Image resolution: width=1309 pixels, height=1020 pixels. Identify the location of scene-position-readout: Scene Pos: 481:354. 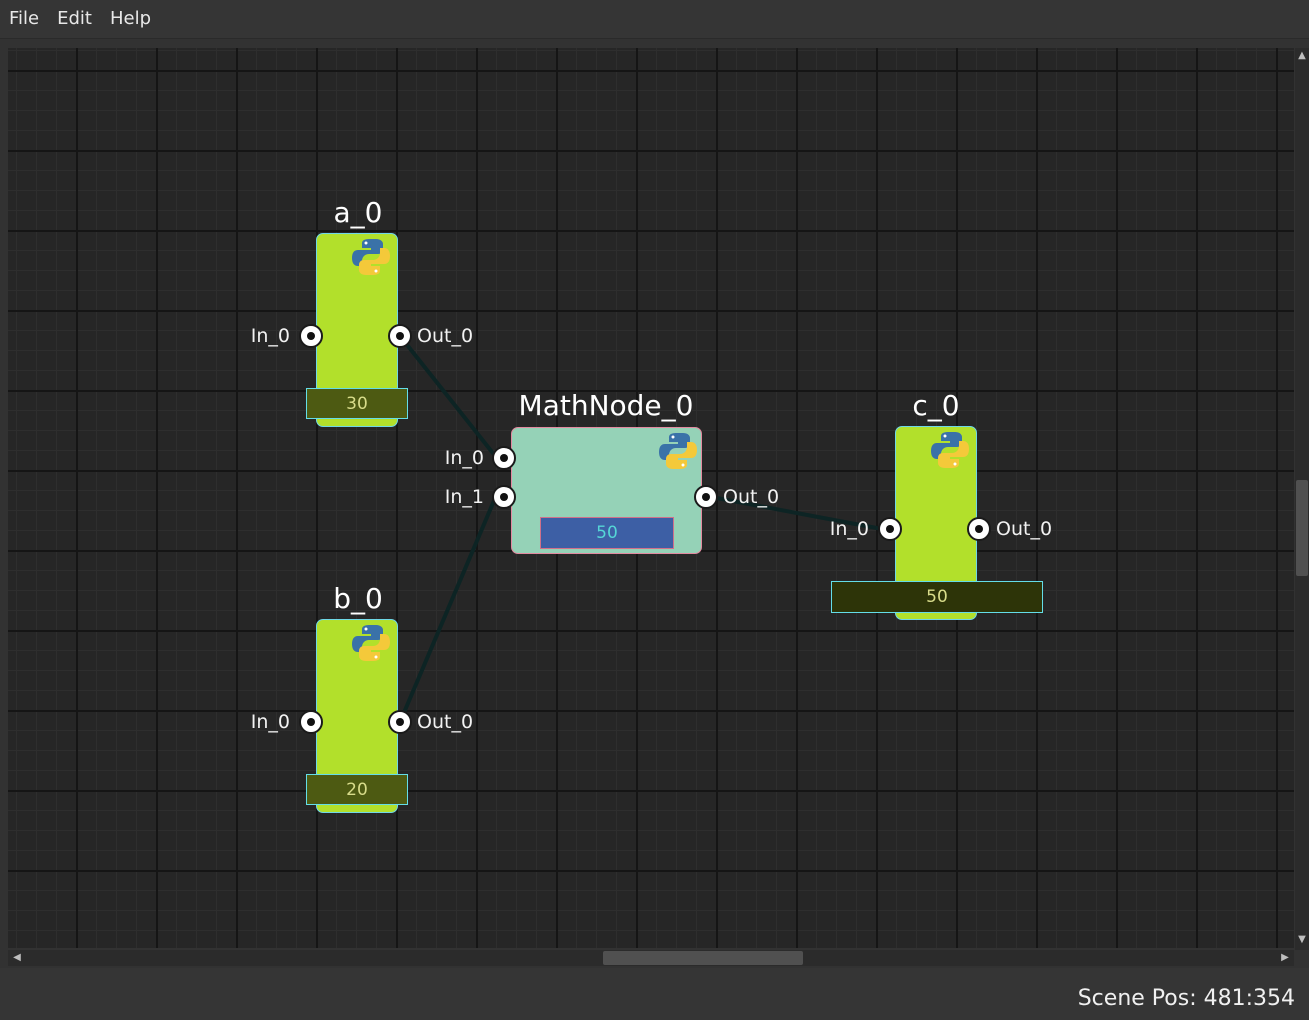
(1186, 998).